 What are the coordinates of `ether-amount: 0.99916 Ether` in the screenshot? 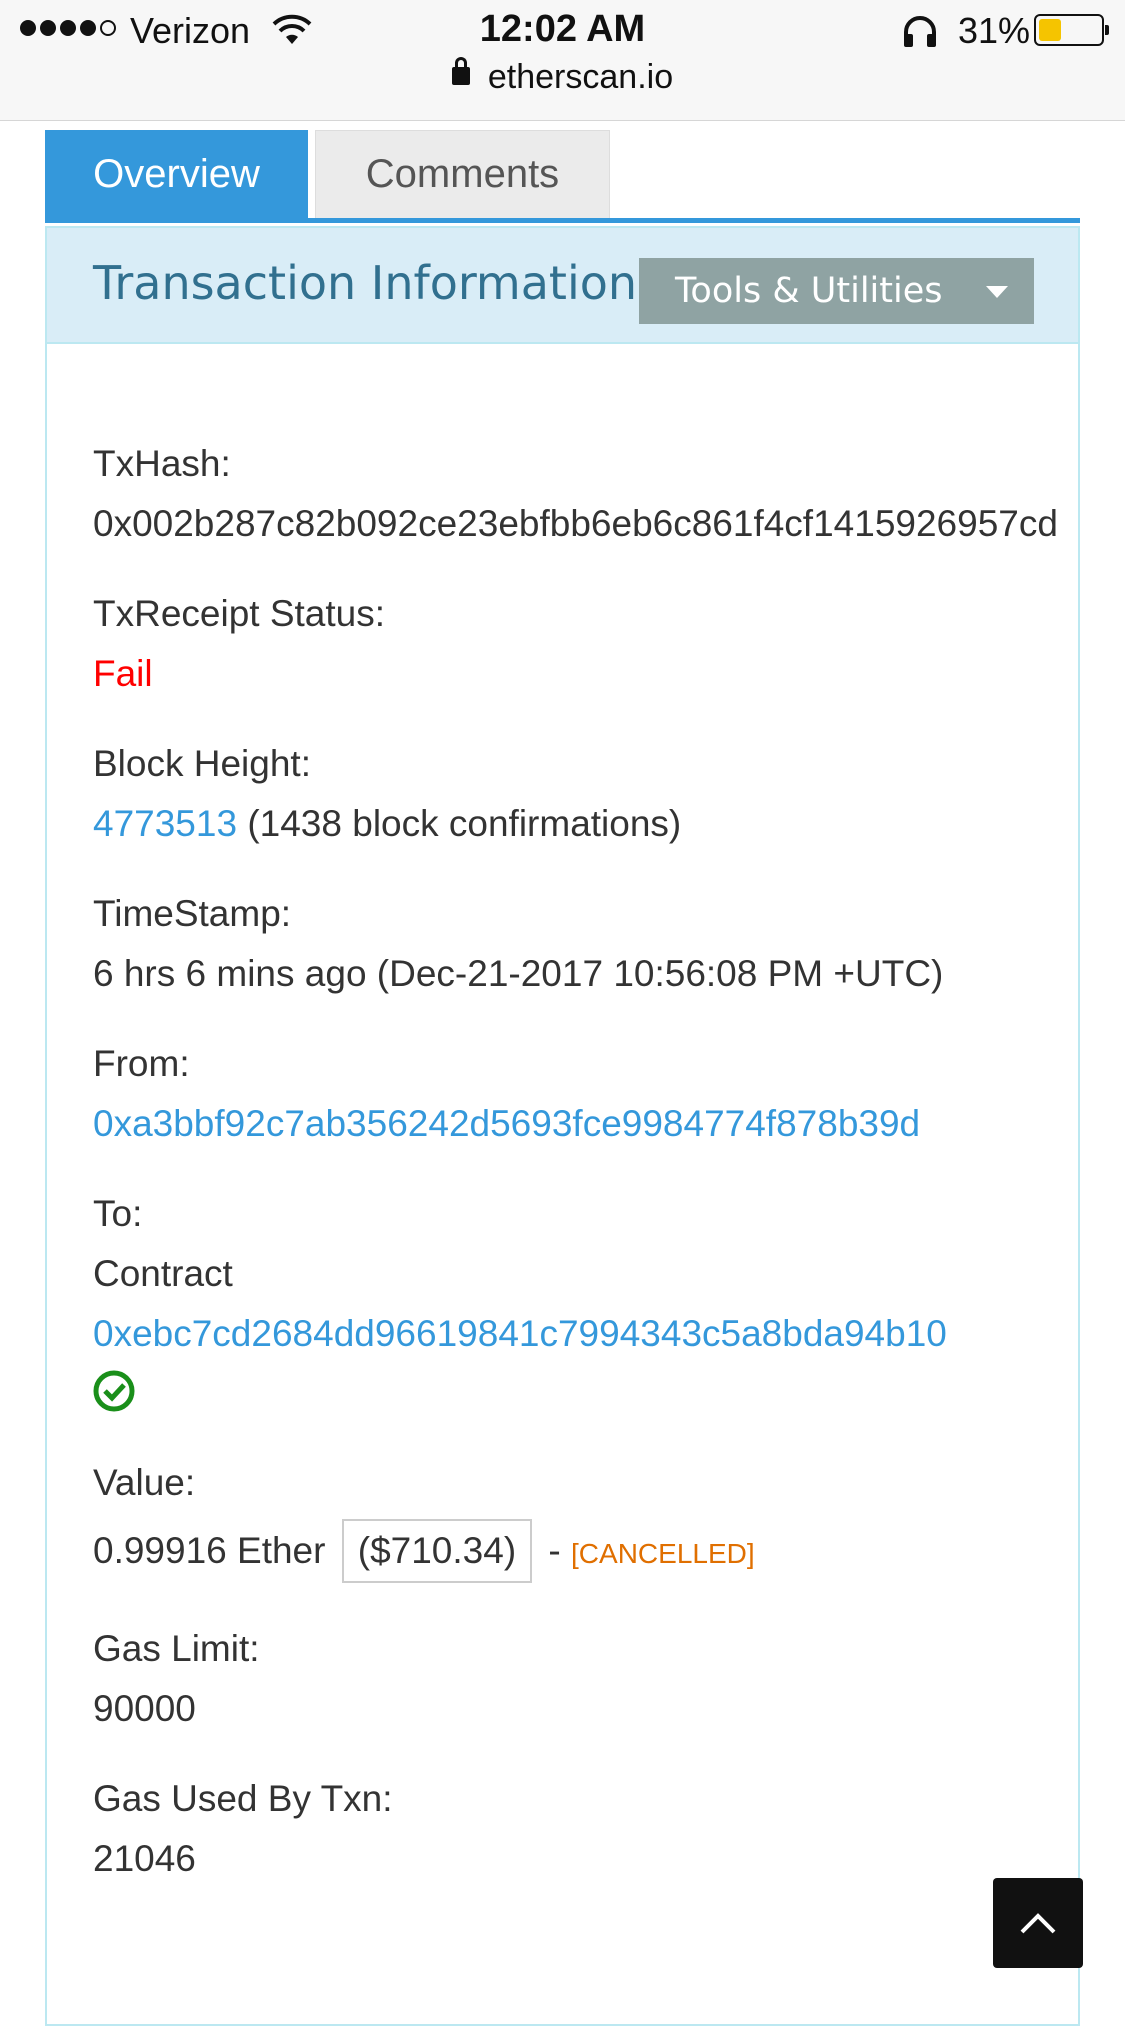 It's located at (209, 1550).